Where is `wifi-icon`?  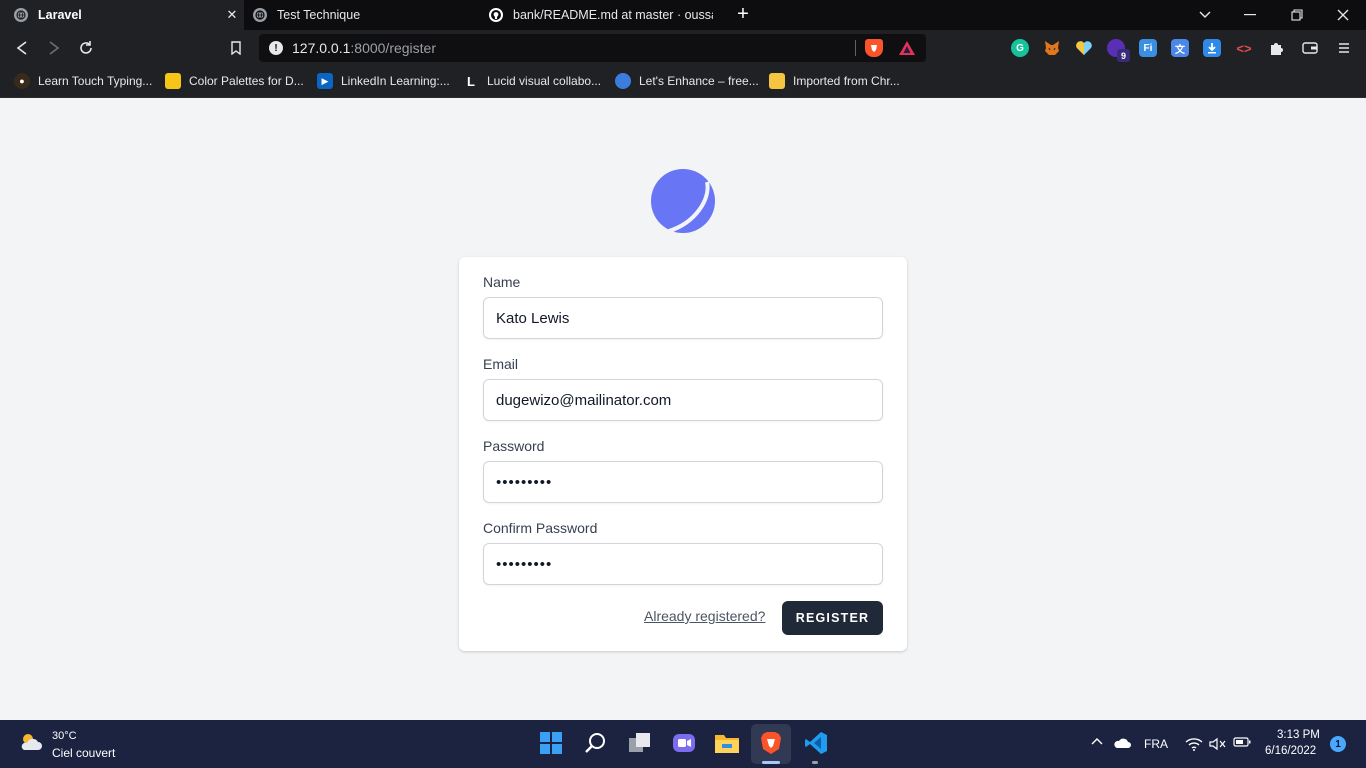
wifi-icon is located at coordinates (1194, 744).